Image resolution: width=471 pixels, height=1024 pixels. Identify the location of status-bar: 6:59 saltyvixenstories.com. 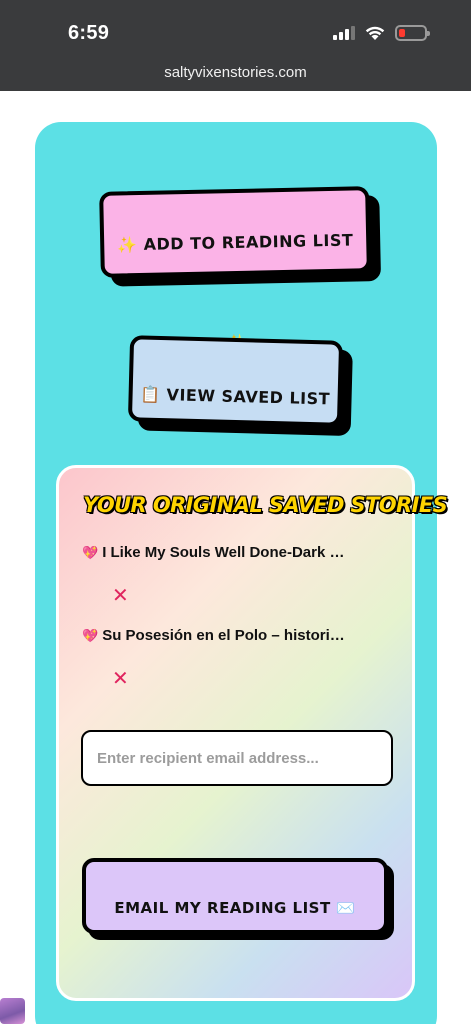
(235, 45).